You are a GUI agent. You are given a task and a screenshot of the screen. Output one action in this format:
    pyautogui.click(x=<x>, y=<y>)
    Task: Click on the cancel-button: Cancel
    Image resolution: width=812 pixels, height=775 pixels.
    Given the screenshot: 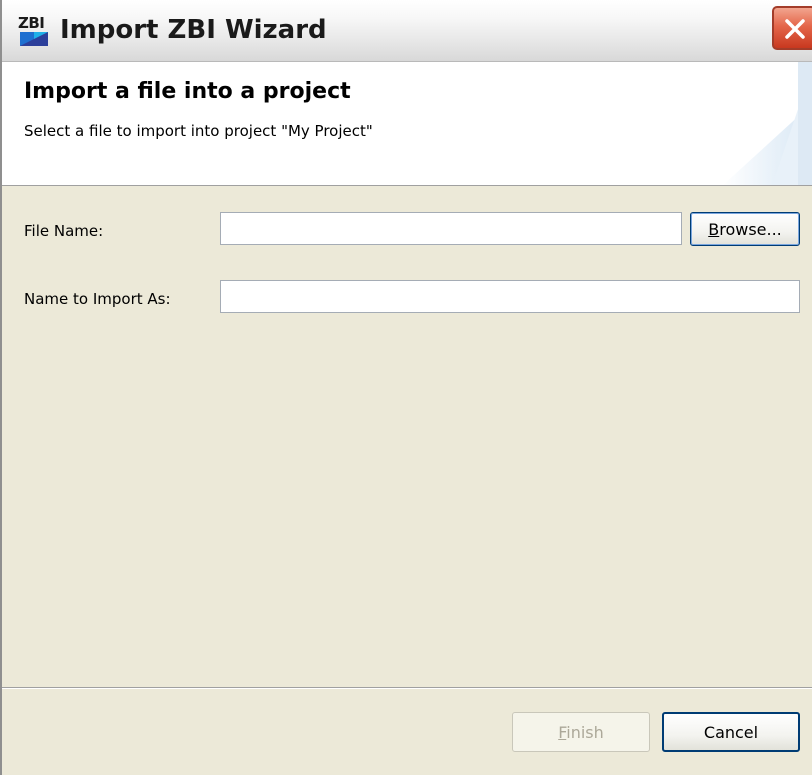 What is the action you would take?
    pyautogui.click(x=731, y=732)
    